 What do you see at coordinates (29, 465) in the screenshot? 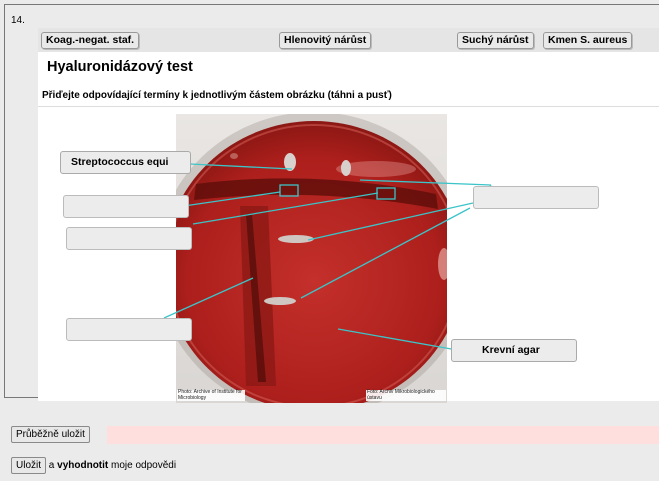
I see `save-button: Uložit` at bounding box center [29, 465].